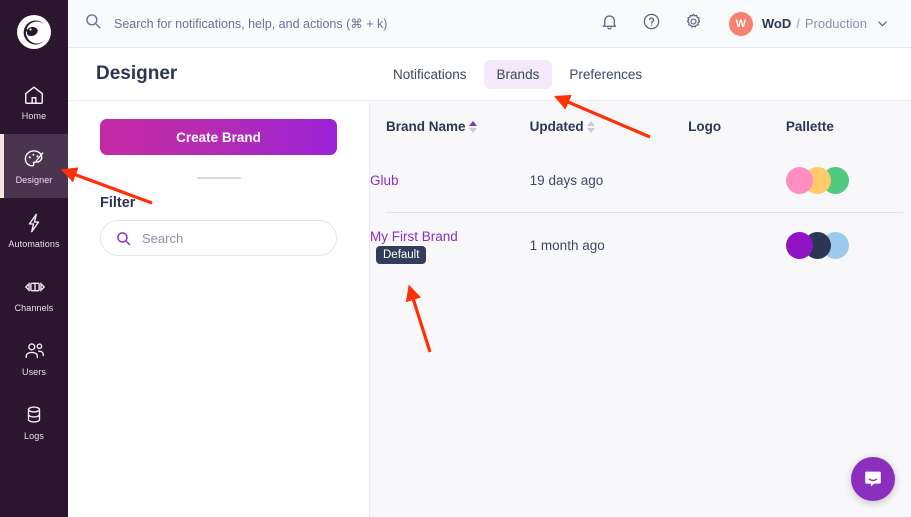 The width and height of the screenshot is (911, 517). Describe the element at coordinates (809, 126) in the screenshot. I see `column-header-pallette: Pallette` at that location.